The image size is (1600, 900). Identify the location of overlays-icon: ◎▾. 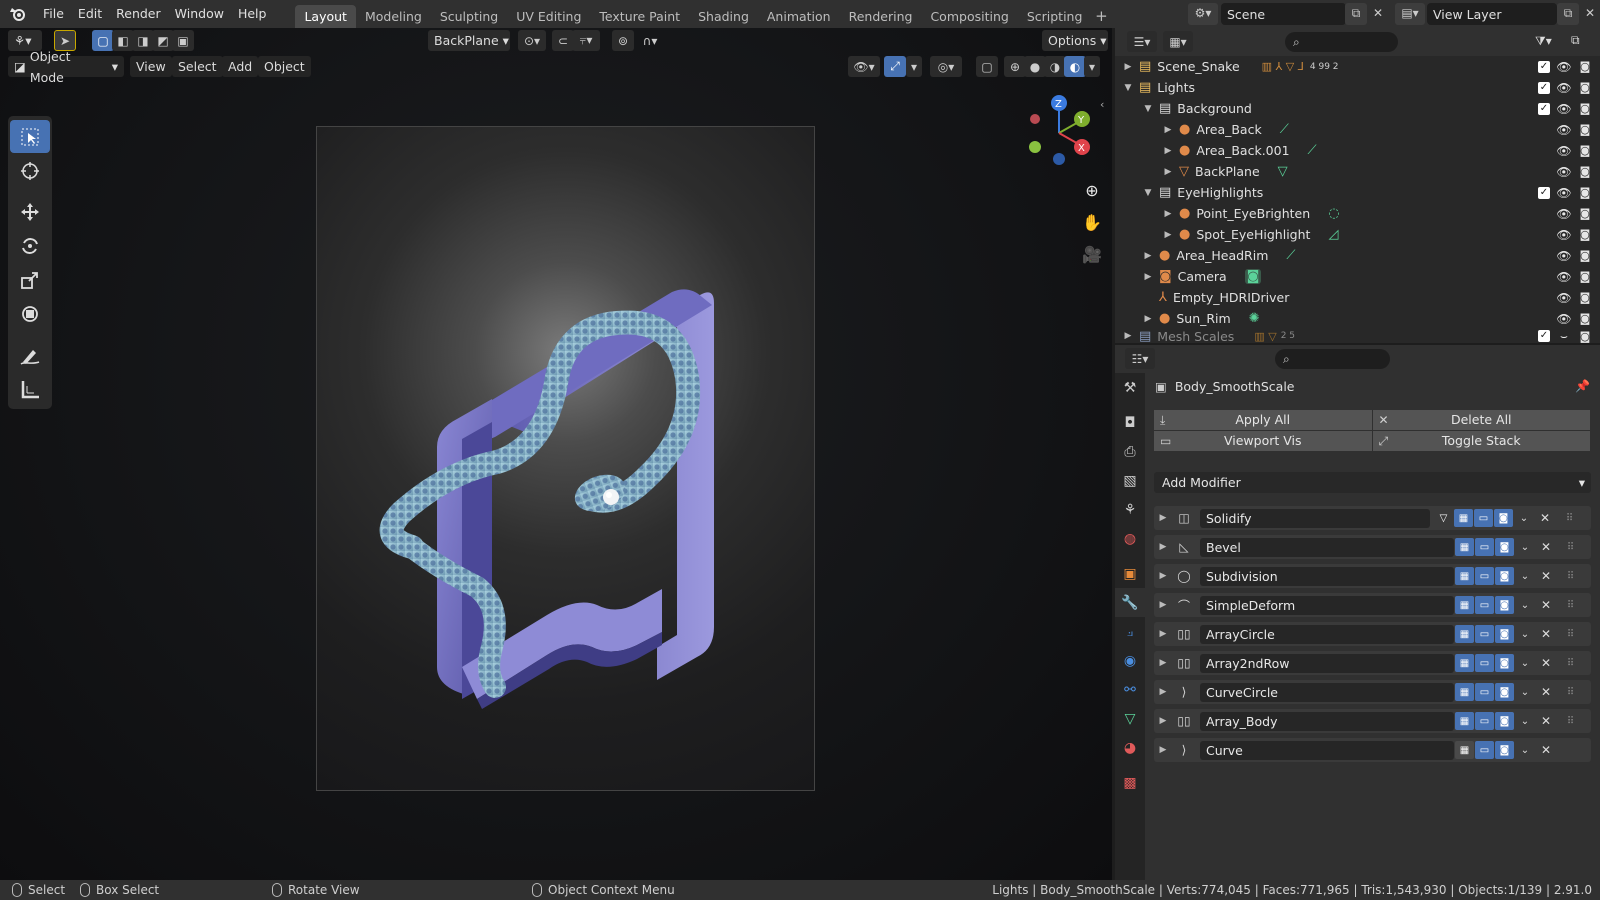
(946, 66).